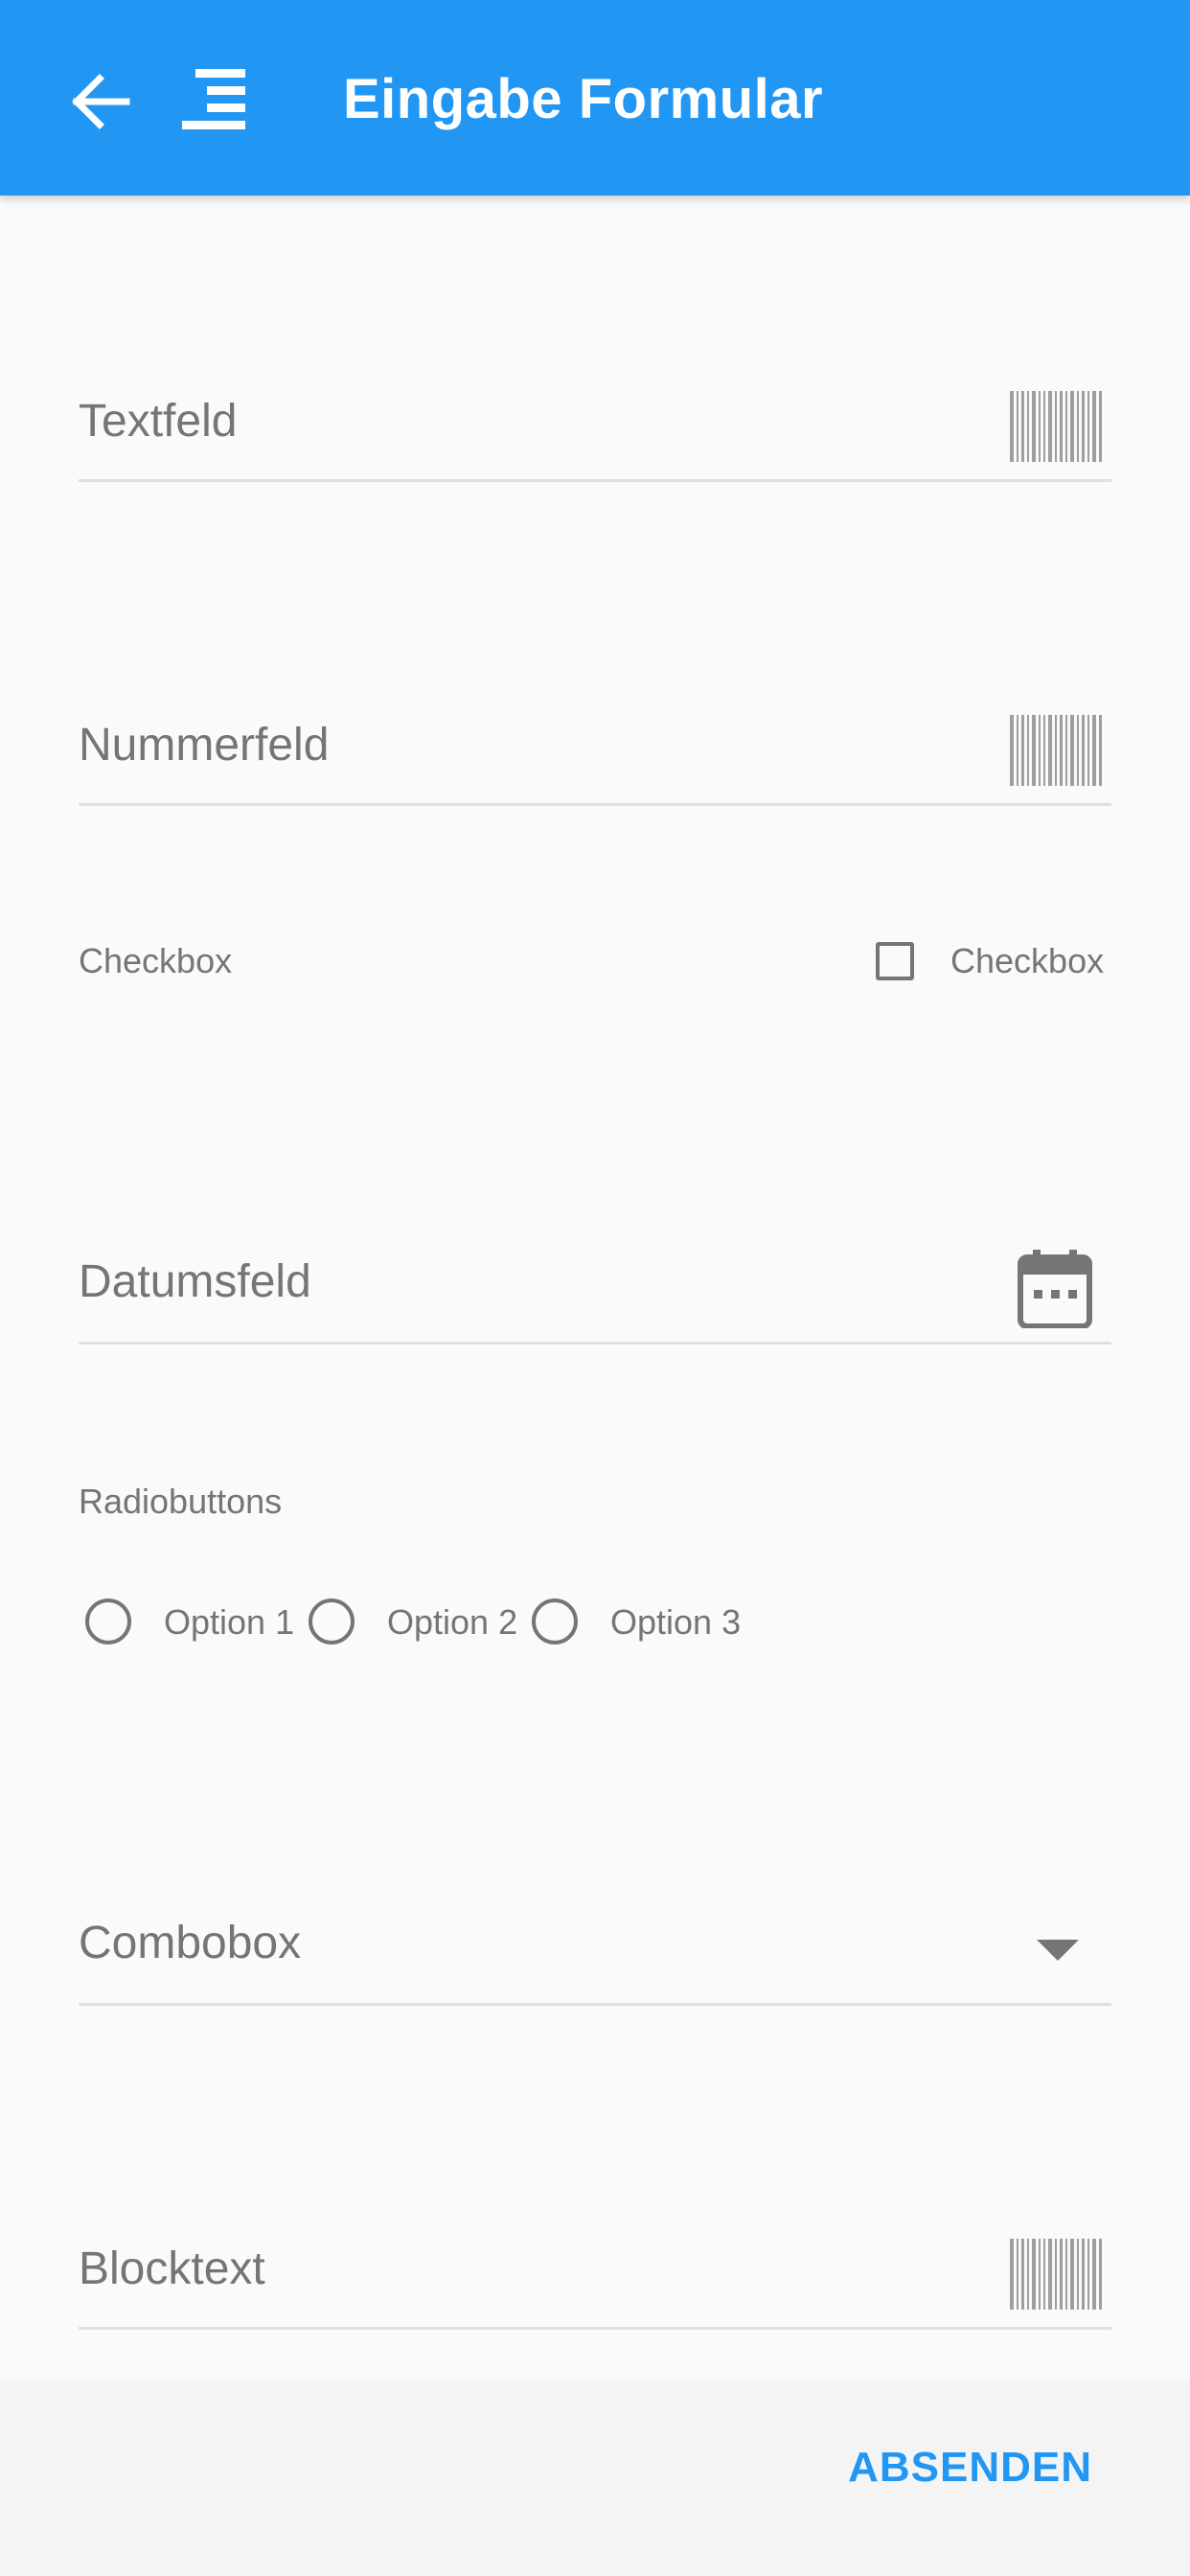  What do you see at coordinates (159, 421) in the screenshot?
I see `text-field-label: Textfeld` at bounding box center [159, 421].